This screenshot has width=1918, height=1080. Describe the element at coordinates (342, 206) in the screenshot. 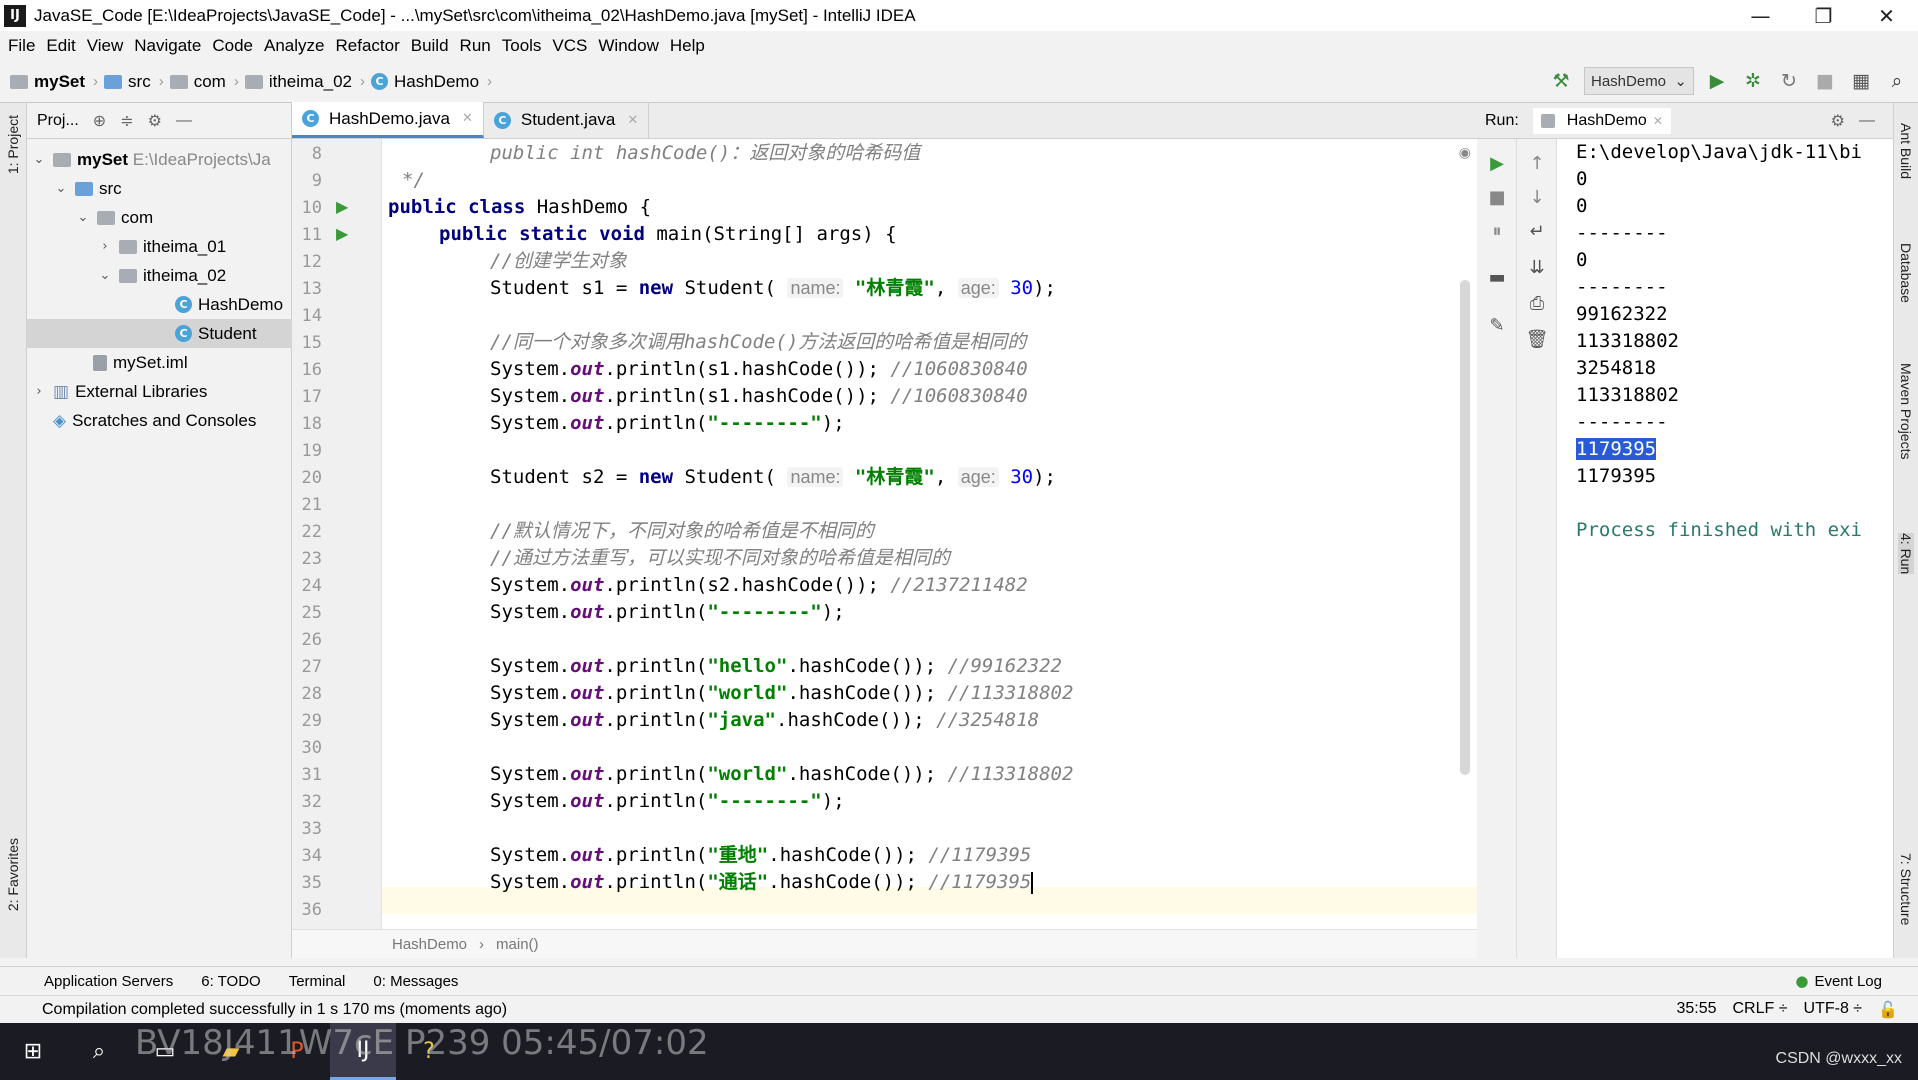

I see `run-class-gutter-icon: ▶` at that location.